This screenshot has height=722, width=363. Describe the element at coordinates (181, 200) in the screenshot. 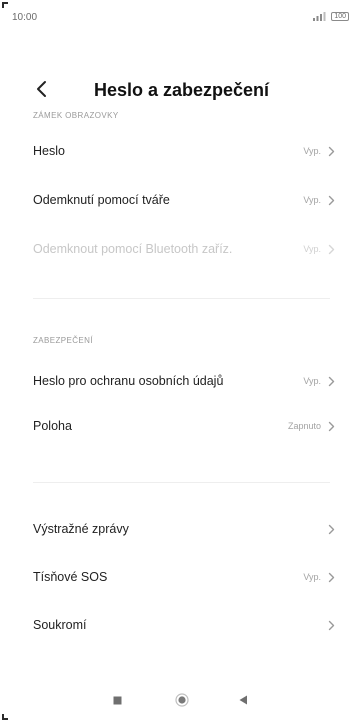

I see `setting-row-face-unlock: Odemknutí pomocí tváře Vyp.` at that location.